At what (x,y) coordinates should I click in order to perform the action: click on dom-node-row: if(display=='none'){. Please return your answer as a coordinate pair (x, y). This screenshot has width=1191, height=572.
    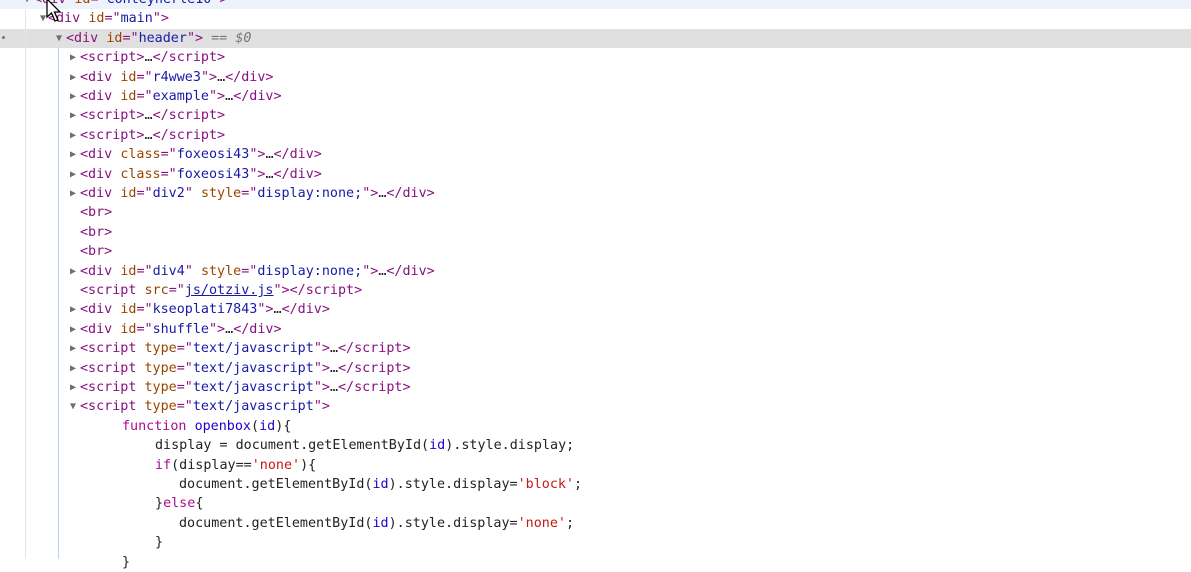
    Looking at the image, I should click on (595, 465).